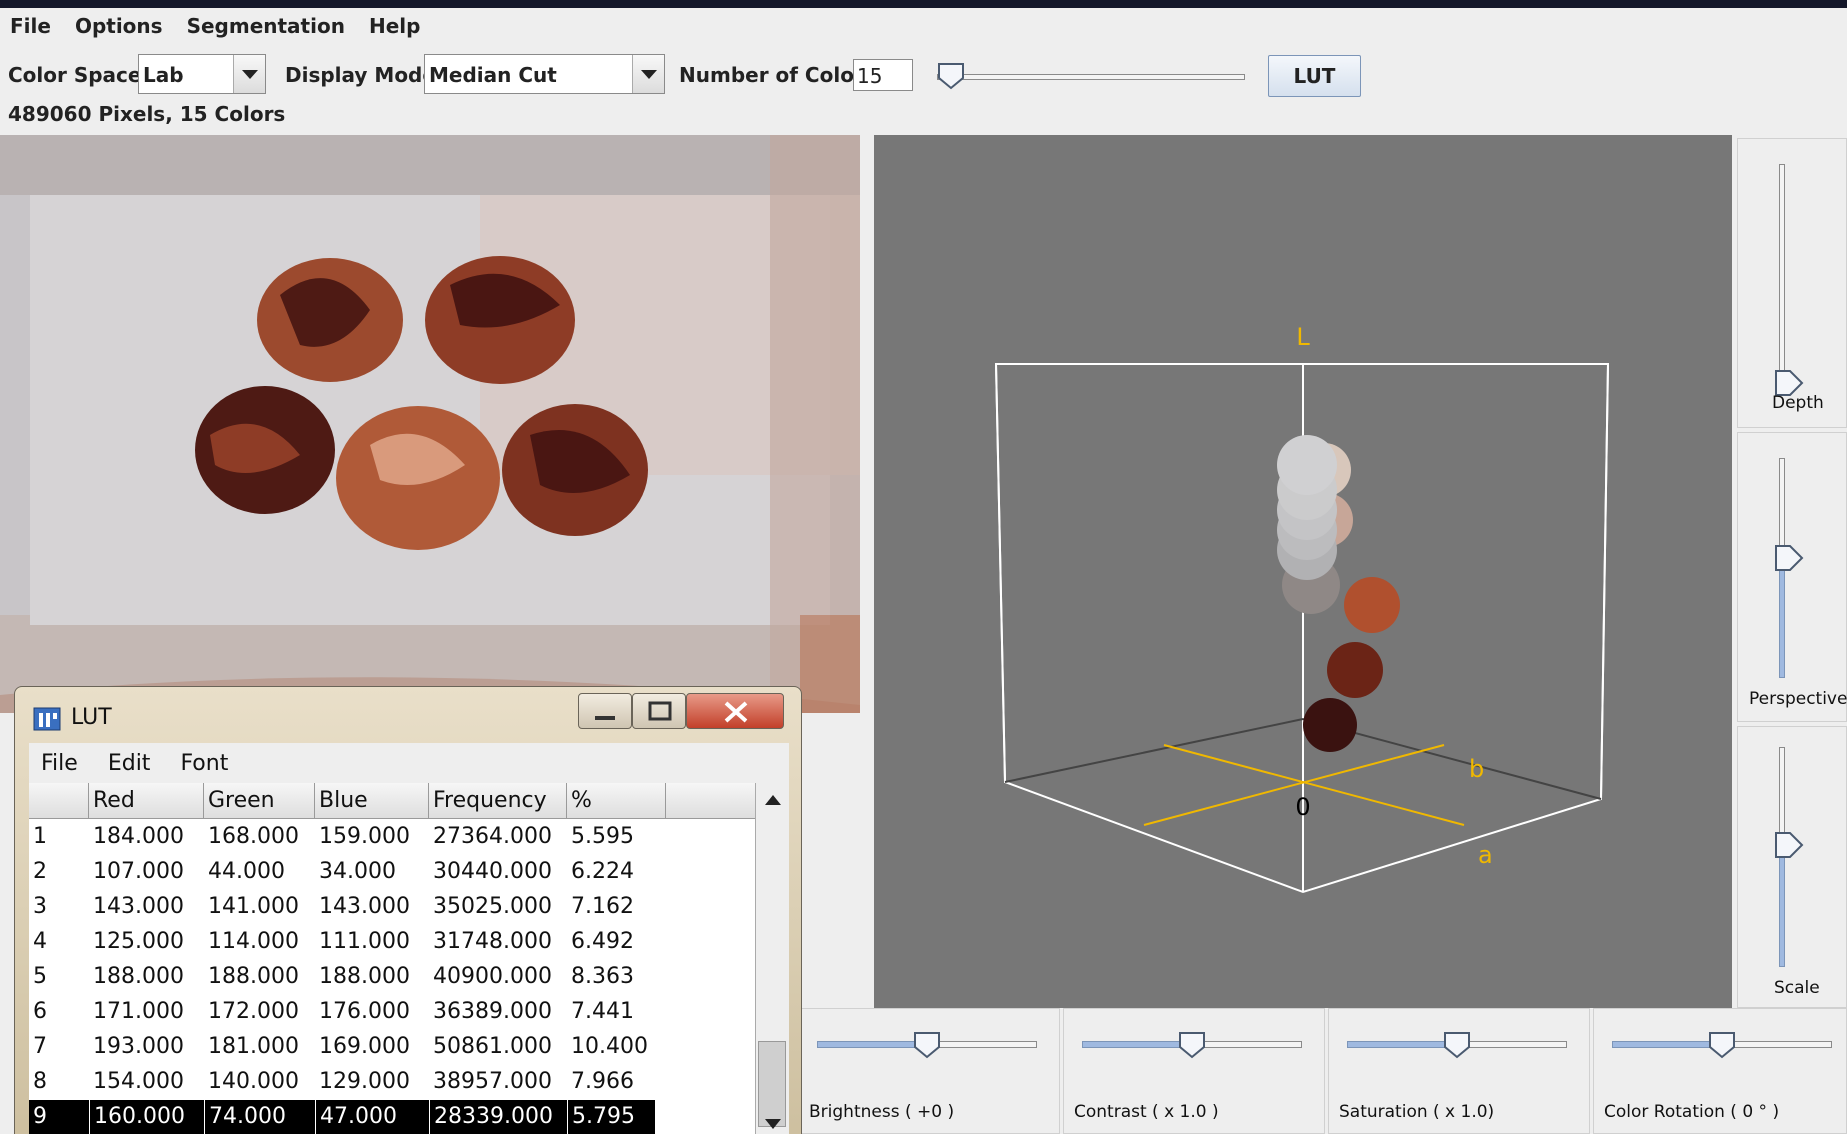  What do you see at coordinates (119, 26) in the screenshot?
I see `menu-options: Options` at bounding box center [119, 26].